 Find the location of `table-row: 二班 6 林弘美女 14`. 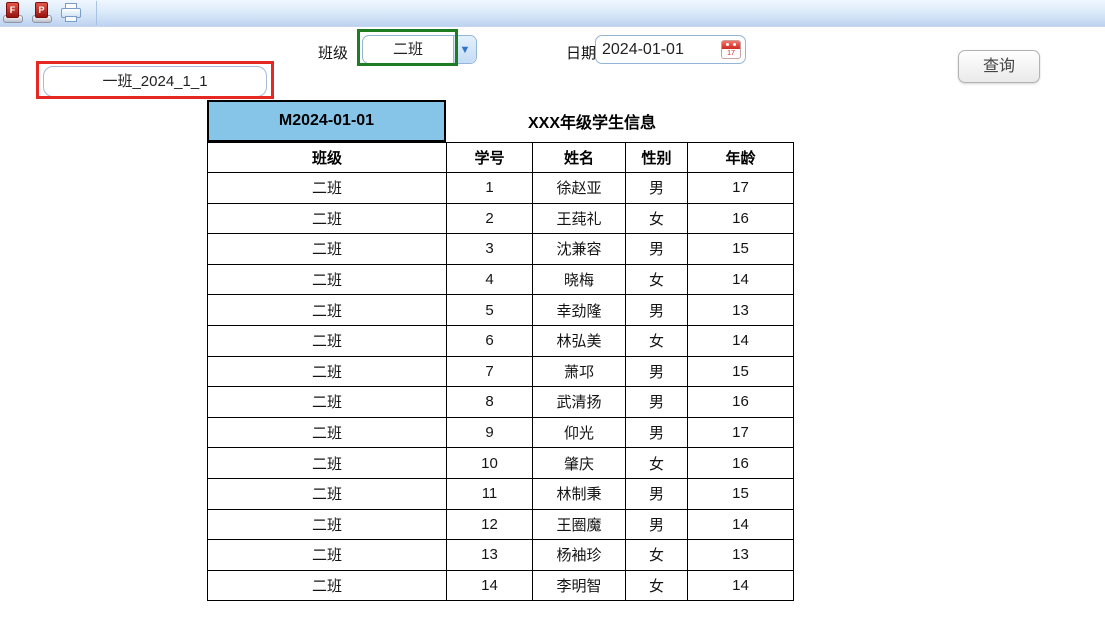

table-row: 二班 6 林弘美女 14 is located at coordinates (500, 340).